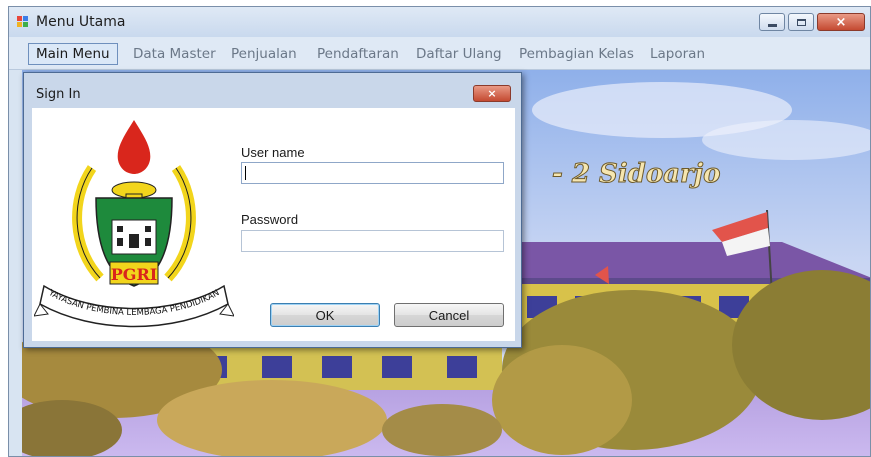 The image size is (871, 457). I want to click on close-button: ×, so click(841, 22).